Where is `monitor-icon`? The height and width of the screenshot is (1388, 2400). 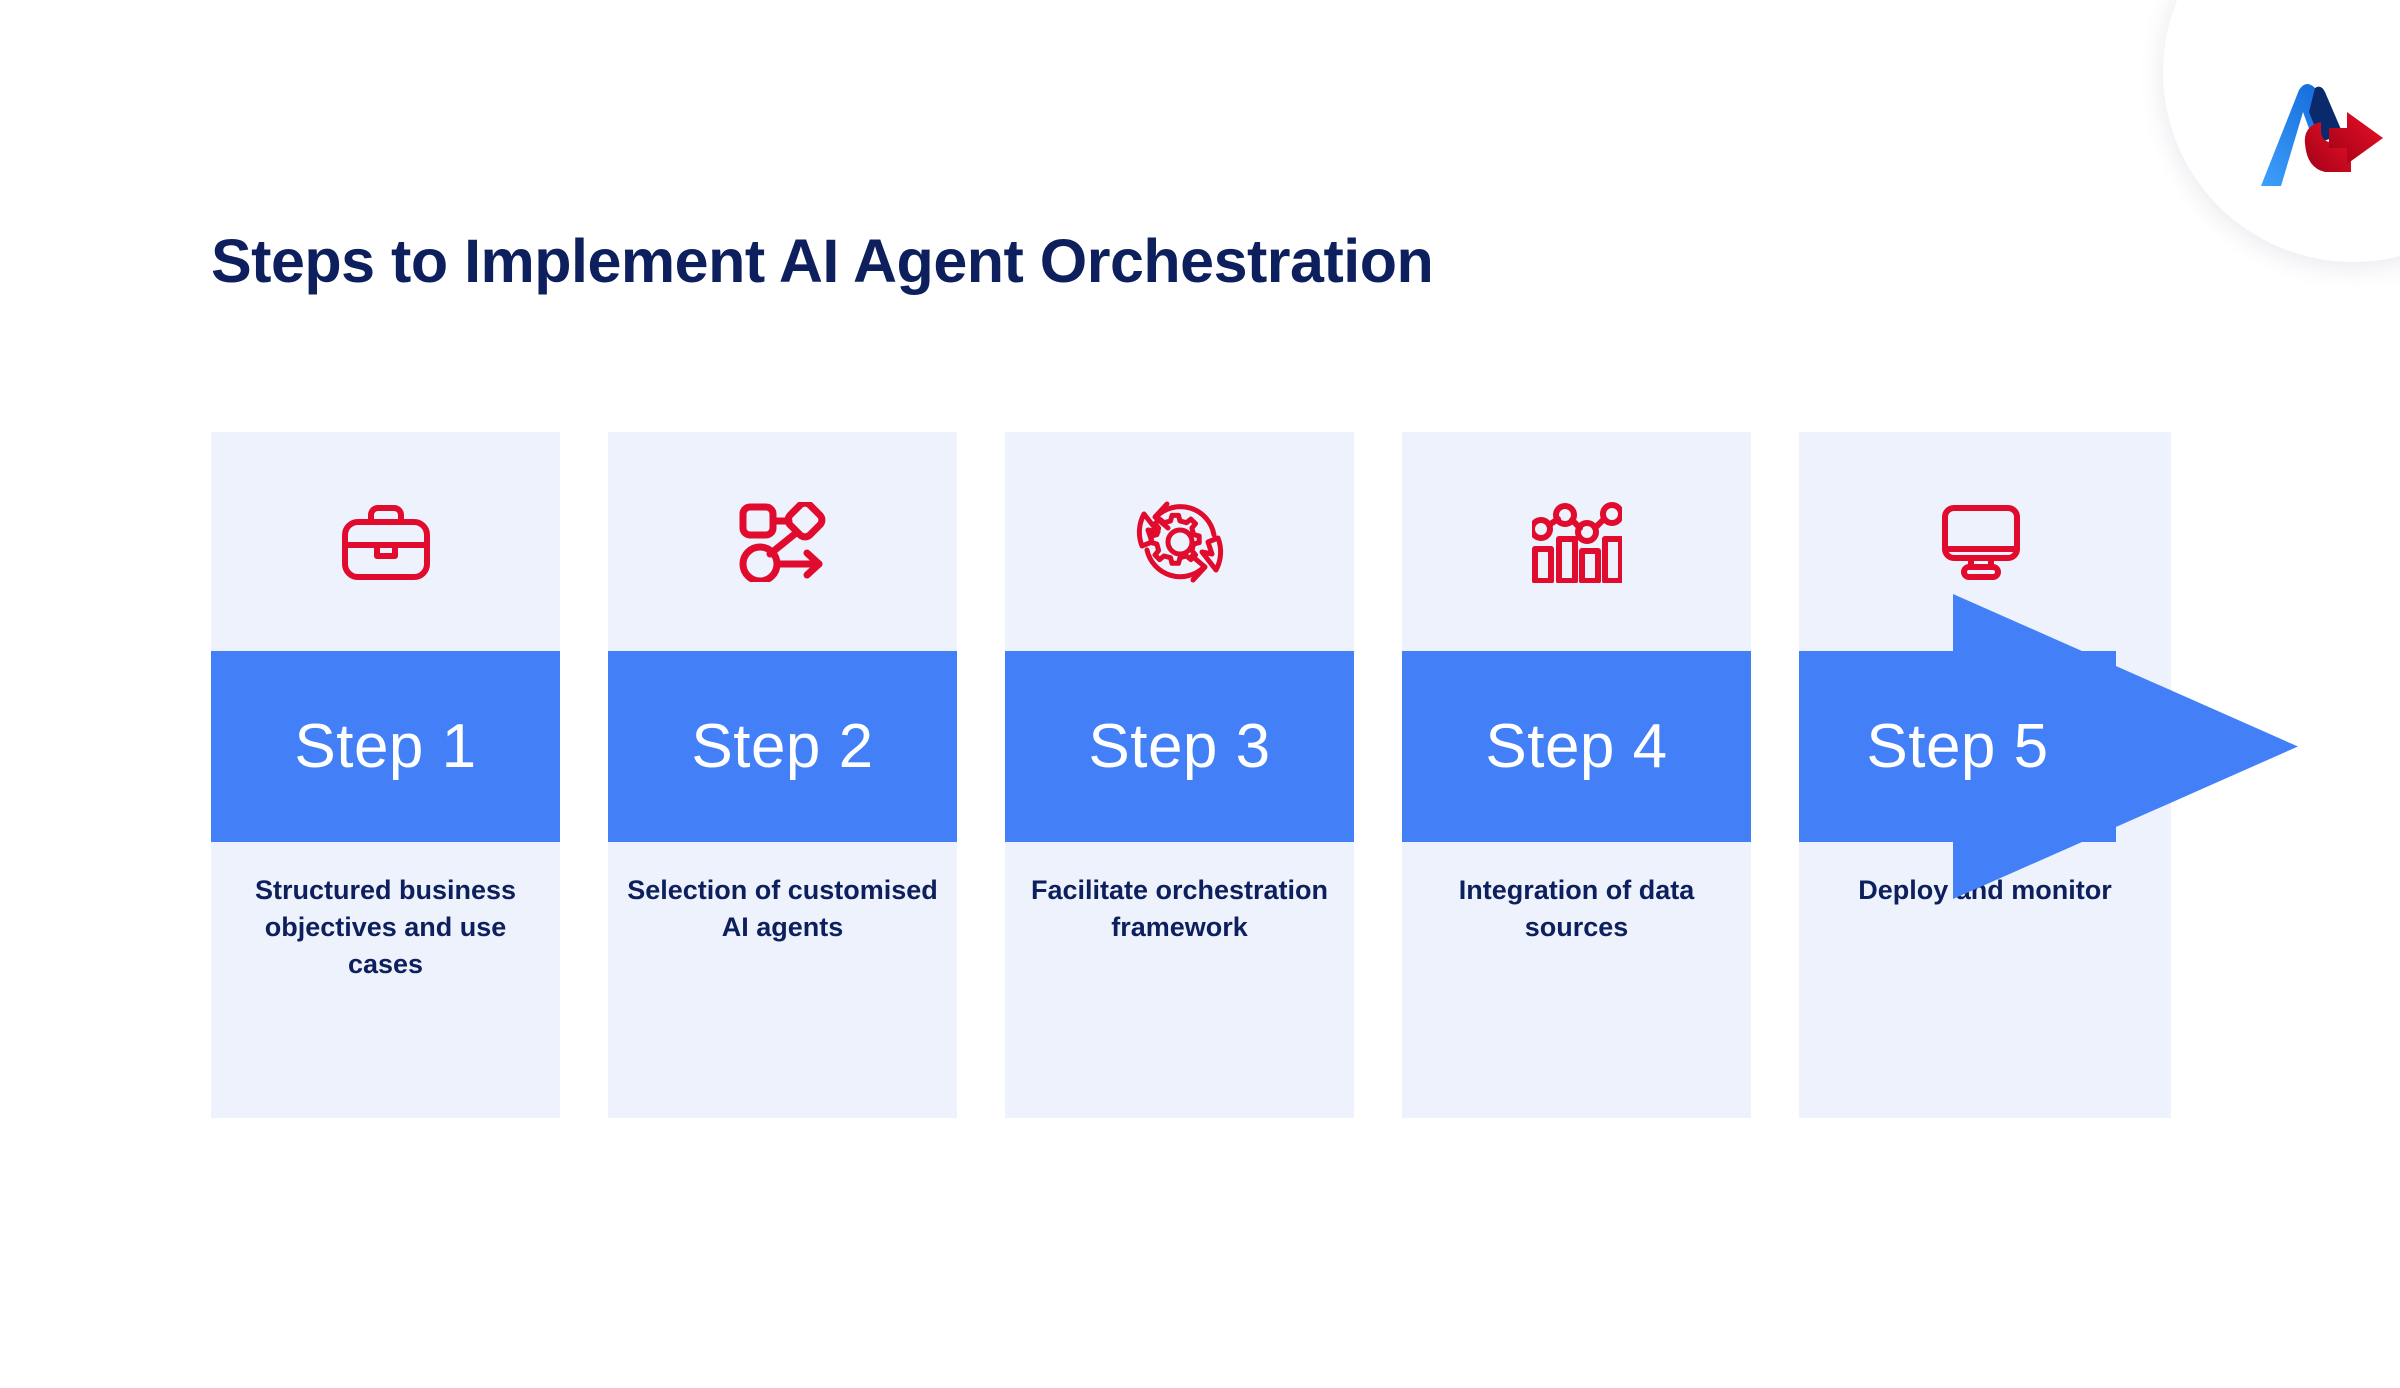
monitor-icon is located at coordinates (1981, 542).